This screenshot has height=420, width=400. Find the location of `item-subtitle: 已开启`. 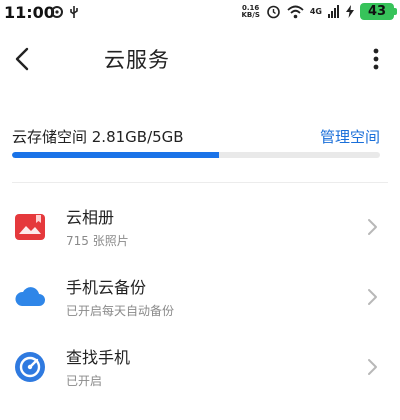

item-subtitle: 已开启 is located at coordinates (84, 381).